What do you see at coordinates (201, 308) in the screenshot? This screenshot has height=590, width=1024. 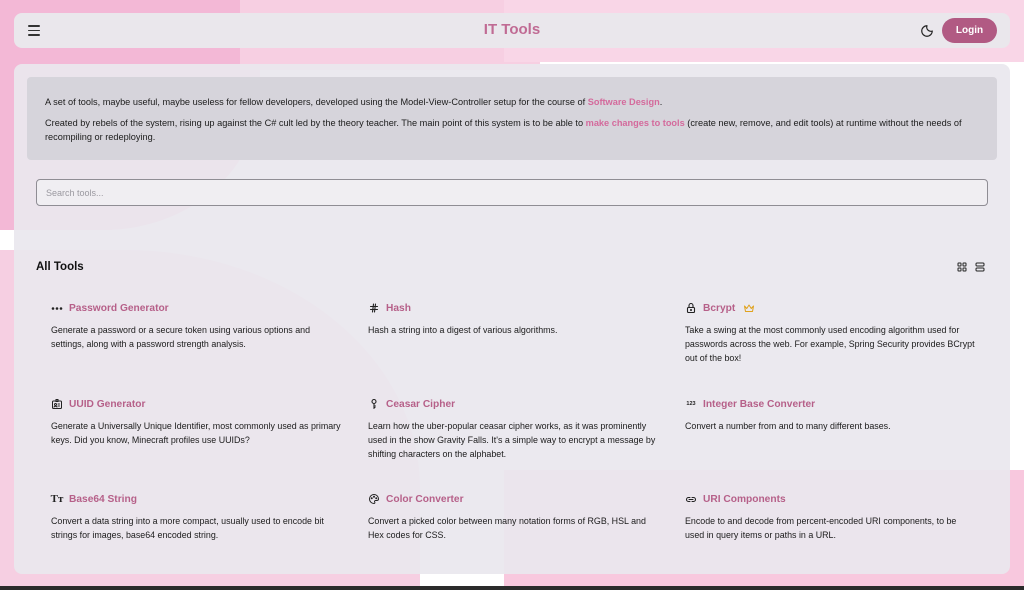 I see `tool-header: Password Generator` at bounding box center [201, 308].